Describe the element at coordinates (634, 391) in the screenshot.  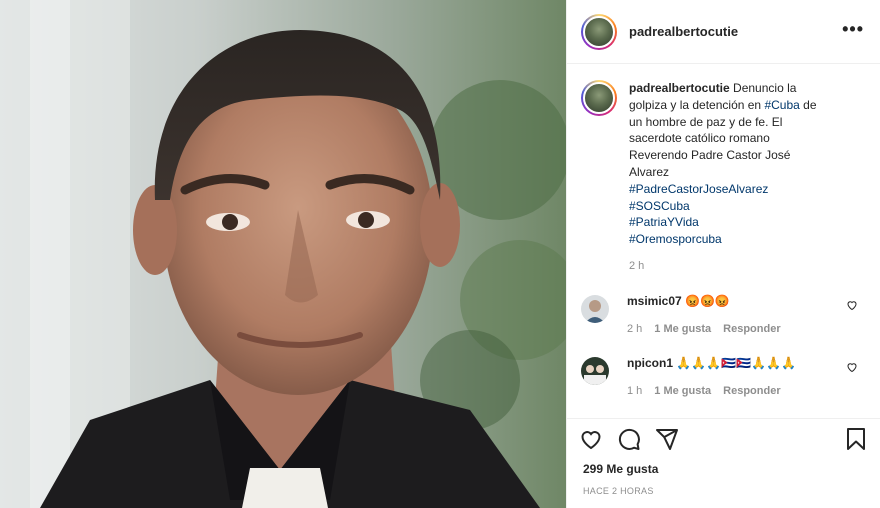
I see `comment-time: 1 h` at that location.